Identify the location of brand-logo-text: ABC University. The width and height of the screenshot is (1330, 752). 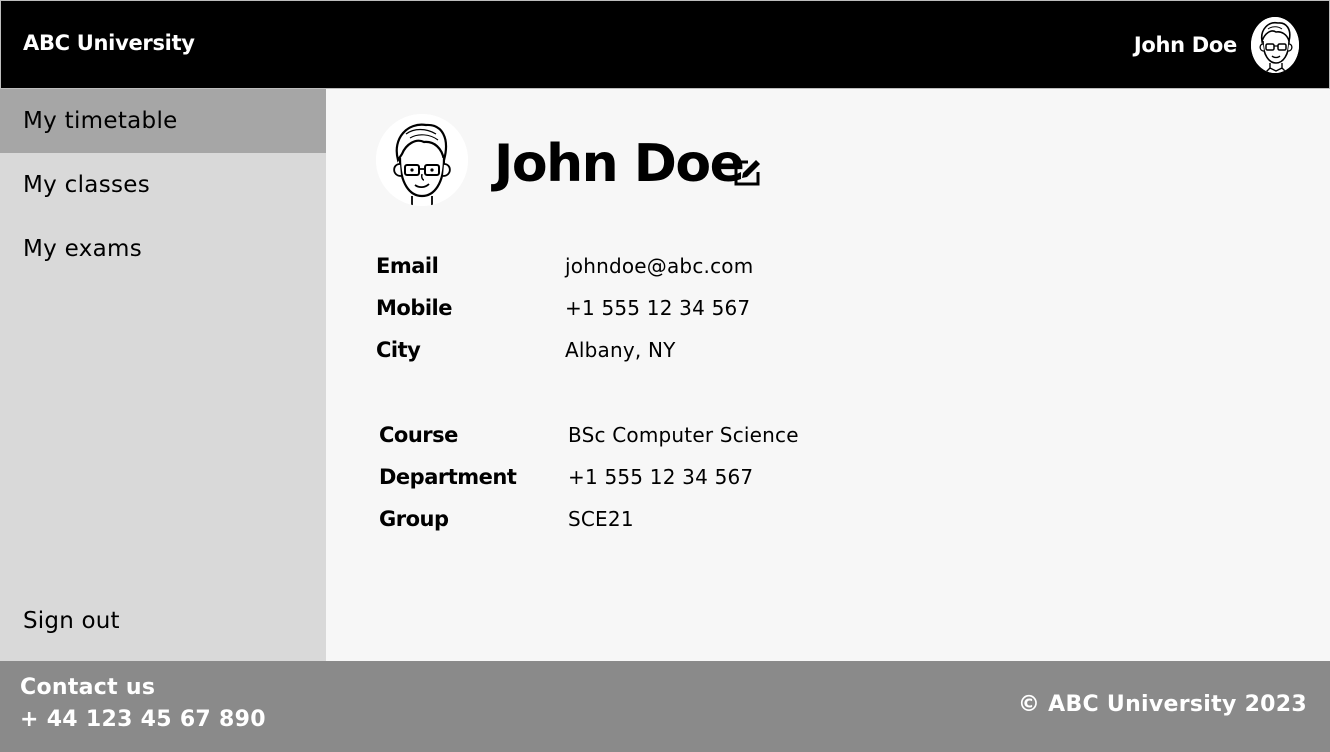
(109, 43).